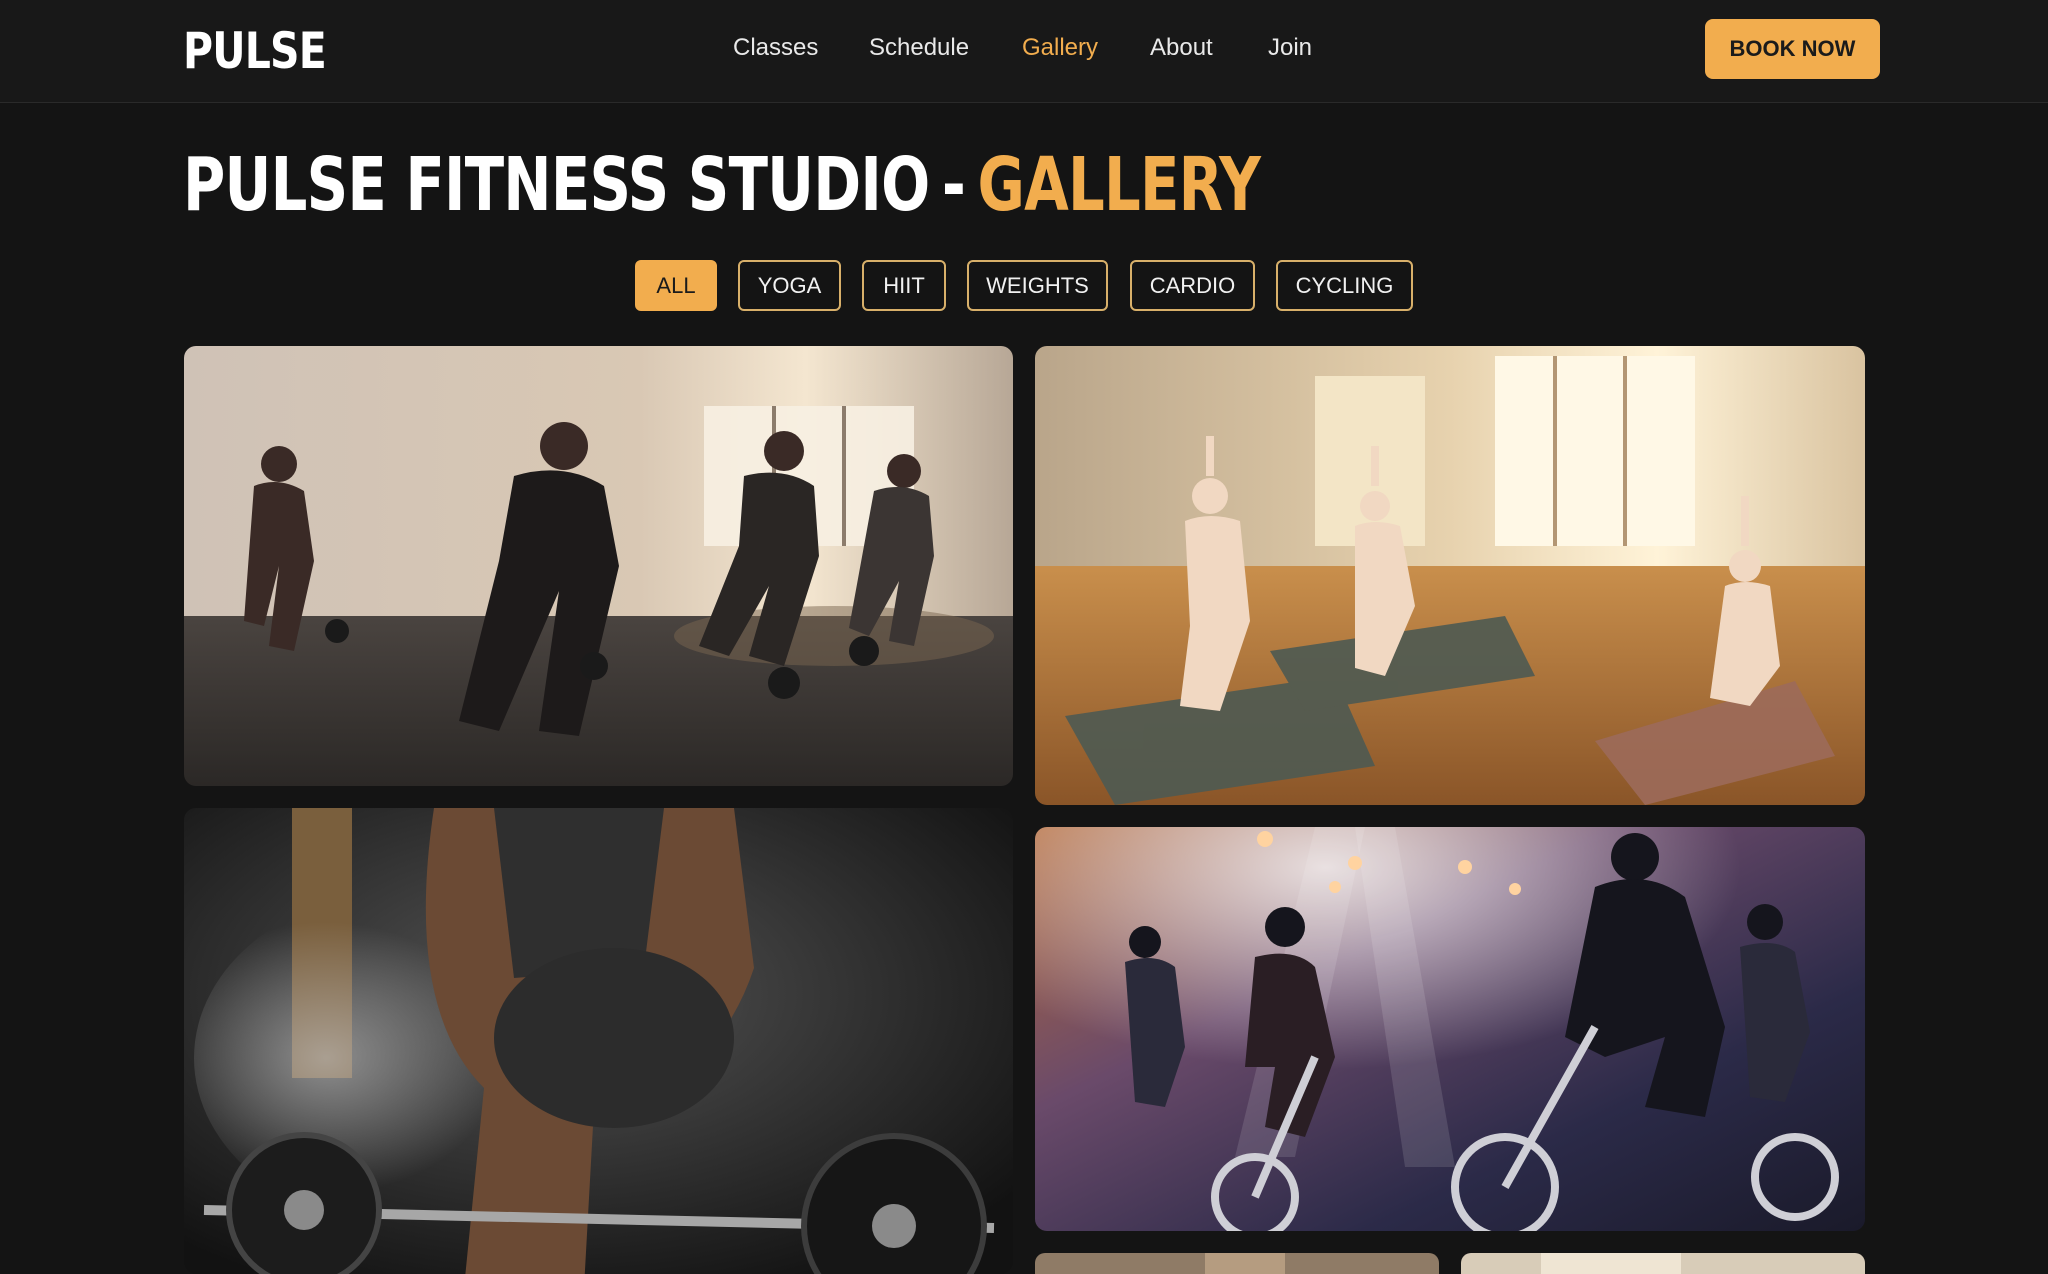 The image size is (2048, 1274). I want to click on site-logo: PULSE, so click(255, 51).